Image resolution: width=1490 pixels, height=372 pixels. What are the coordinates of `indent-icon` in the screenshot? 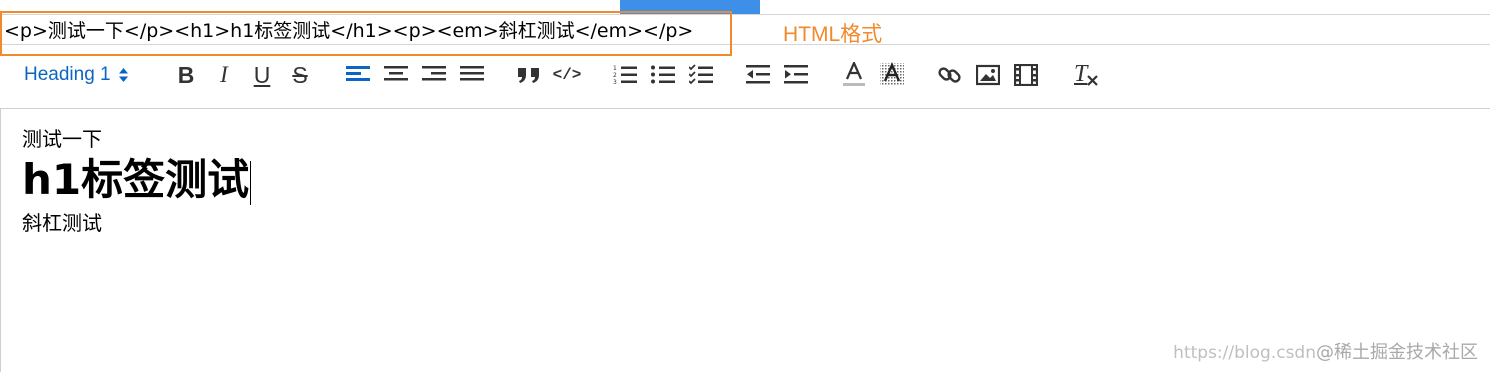 It's located at (796, 74).